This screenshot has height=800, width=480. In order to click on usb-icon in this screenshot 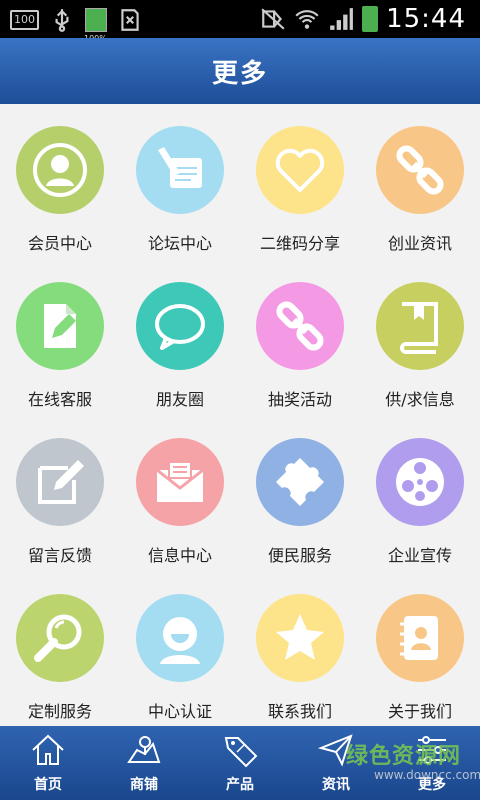, I will do `click(62, 20)`.